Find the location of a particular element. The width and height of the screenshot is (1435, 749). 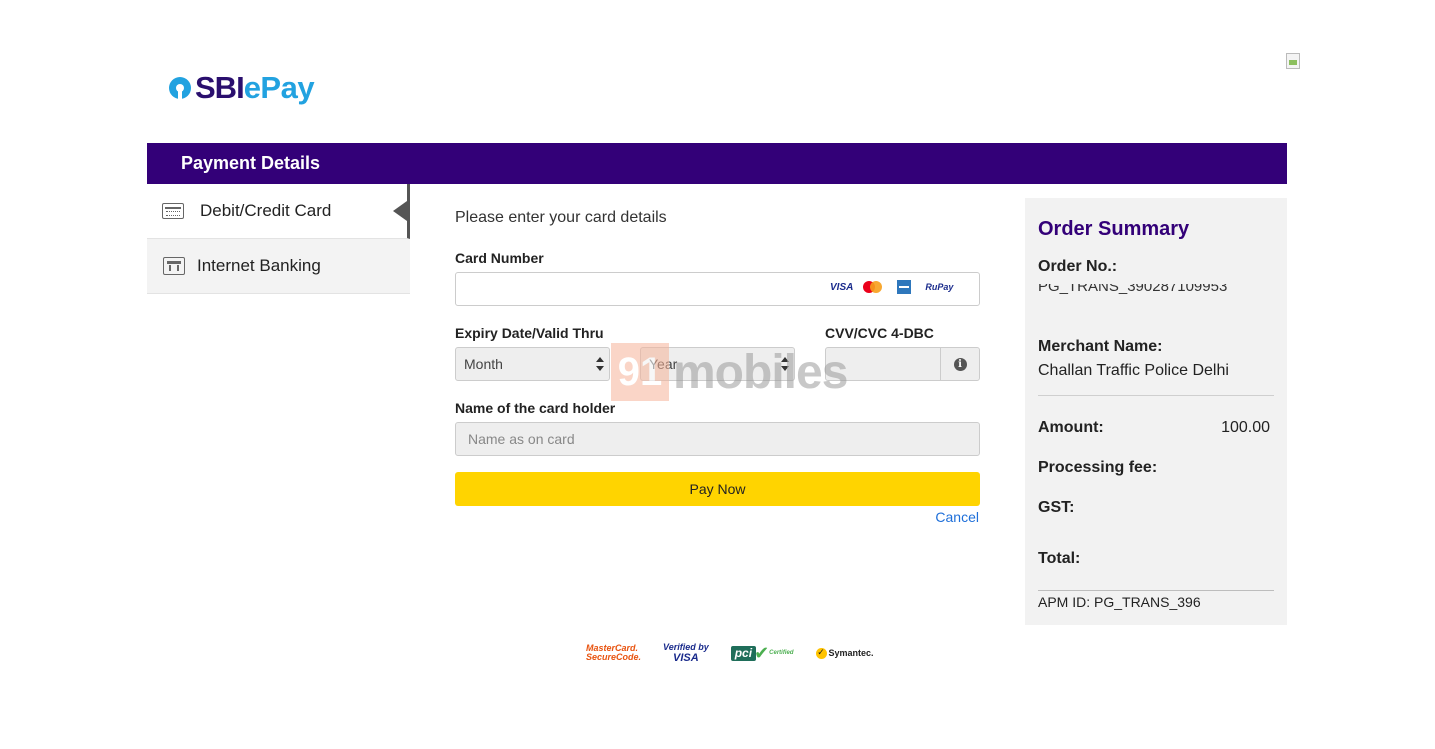

nav-item-internet-banking: Internet Banking is located at coordinates (278, 266).